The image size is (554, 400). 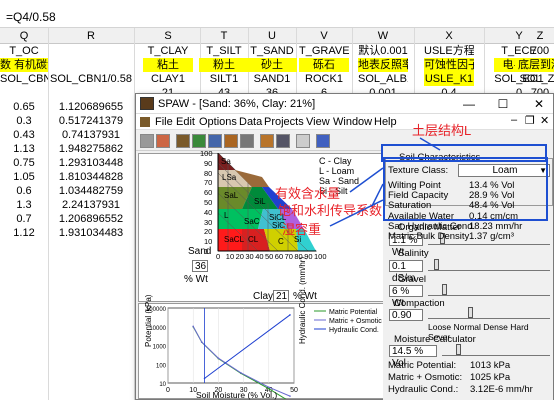 What do you see at coordinates (385, 182) in the screenshot?
I see `annotation-arrows` at bounding box center [385, 182].